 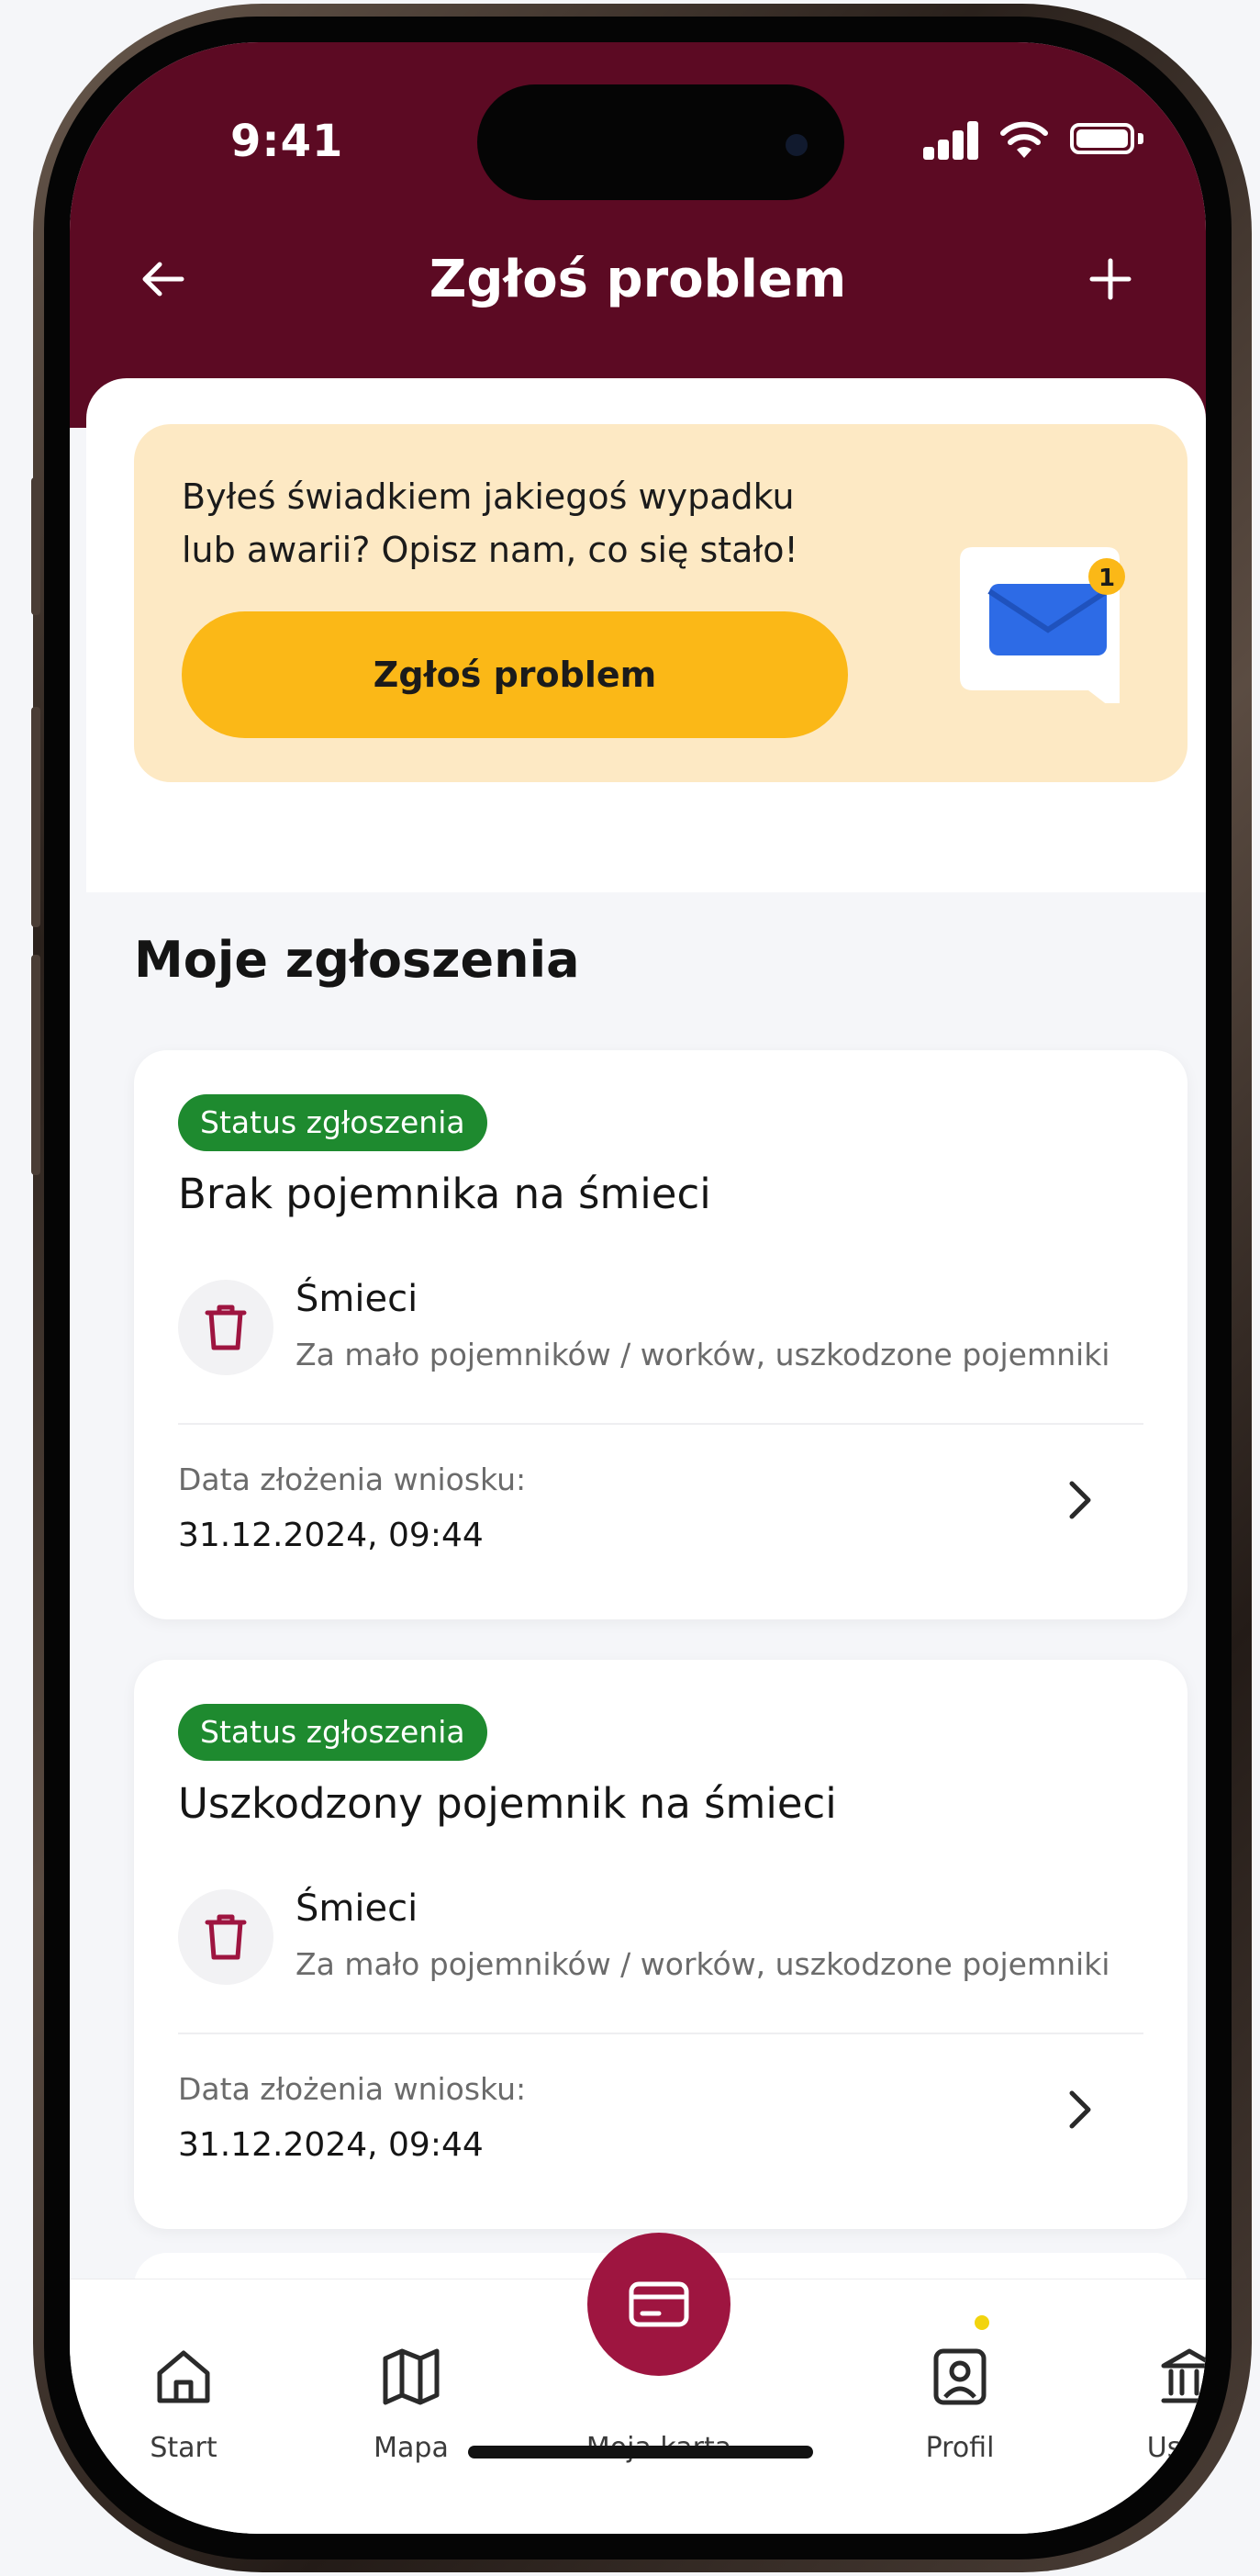 I want to click on promo-line-1: Byłeś świadkiem jakiegoś wypadku, so click(x=488, y=496).